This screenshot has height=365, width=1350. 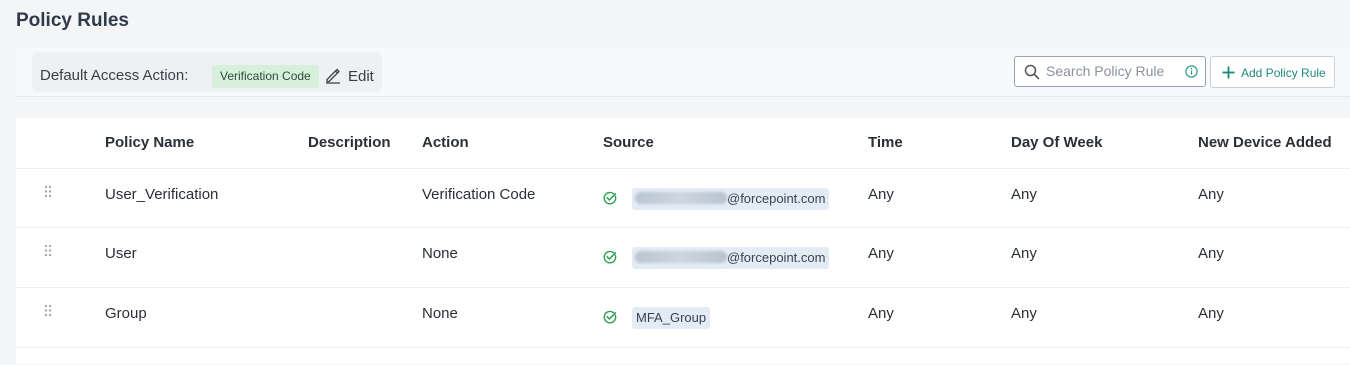 What do you see at coordinates (885, 142) in the screenshot?
I see `column-header-time: Time` at bounding box center [885, 142].